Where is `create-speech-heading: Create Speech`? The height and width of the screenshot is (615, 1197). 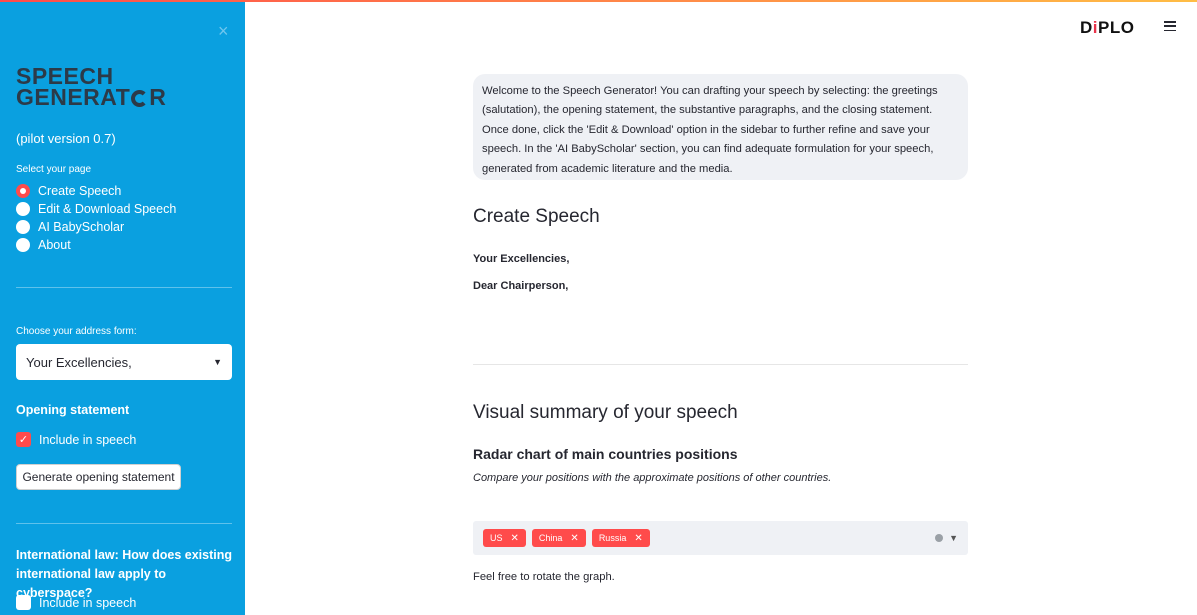
create-speech-heading: Create Speech is located at coordinates (536, 216).